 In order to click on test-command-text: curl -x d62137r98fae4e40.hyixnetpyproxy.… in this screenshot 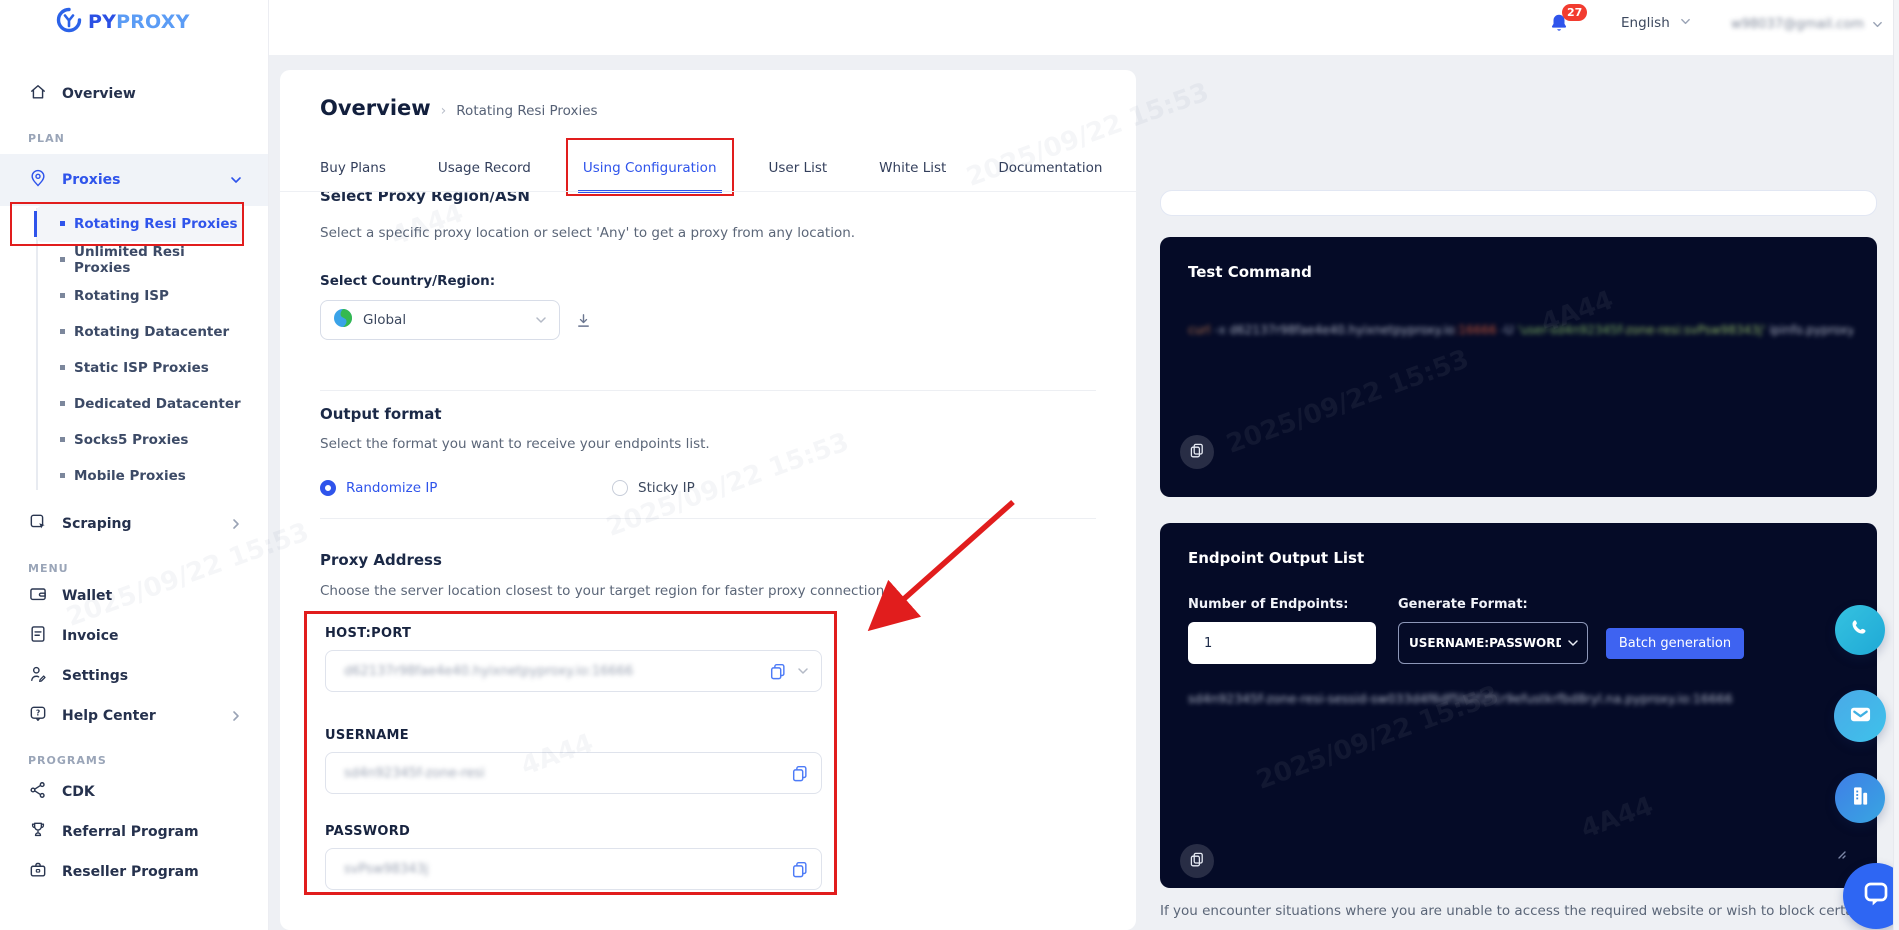, I will do `click(1520, 330)`.